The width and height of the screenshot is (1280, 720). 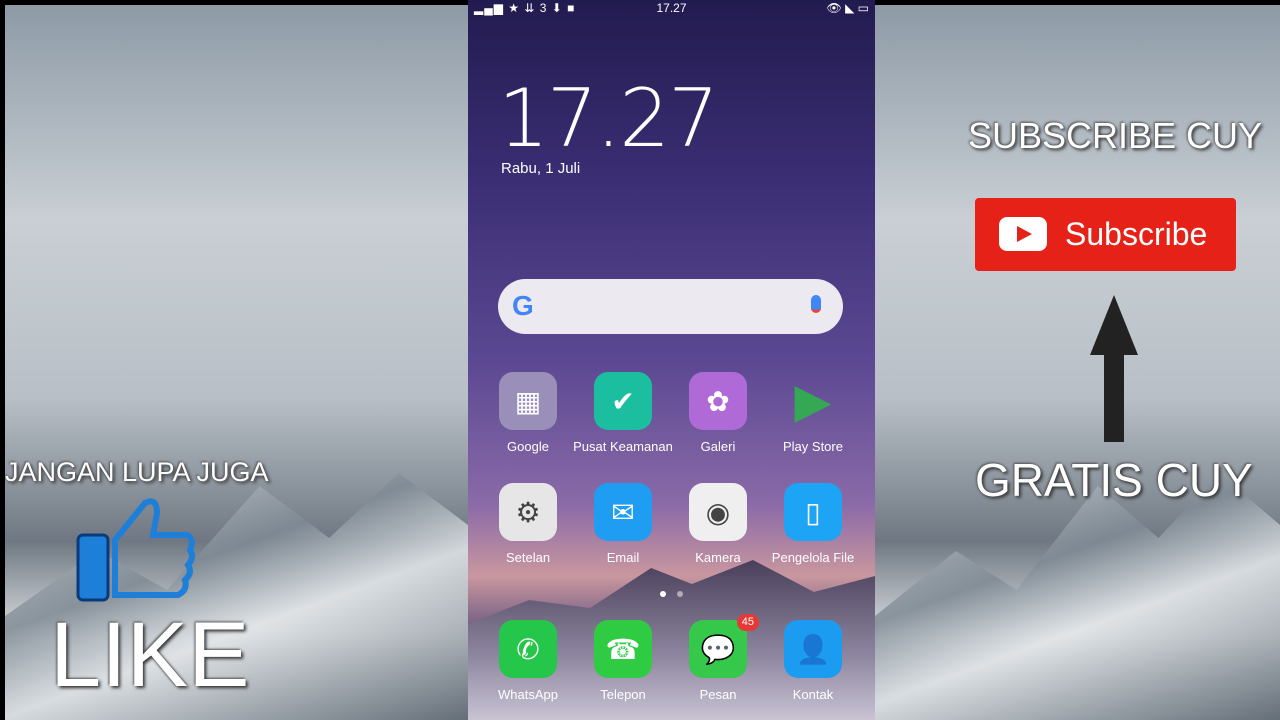 I want to click on arrow-up-icon, so click(x=1114, y=368).